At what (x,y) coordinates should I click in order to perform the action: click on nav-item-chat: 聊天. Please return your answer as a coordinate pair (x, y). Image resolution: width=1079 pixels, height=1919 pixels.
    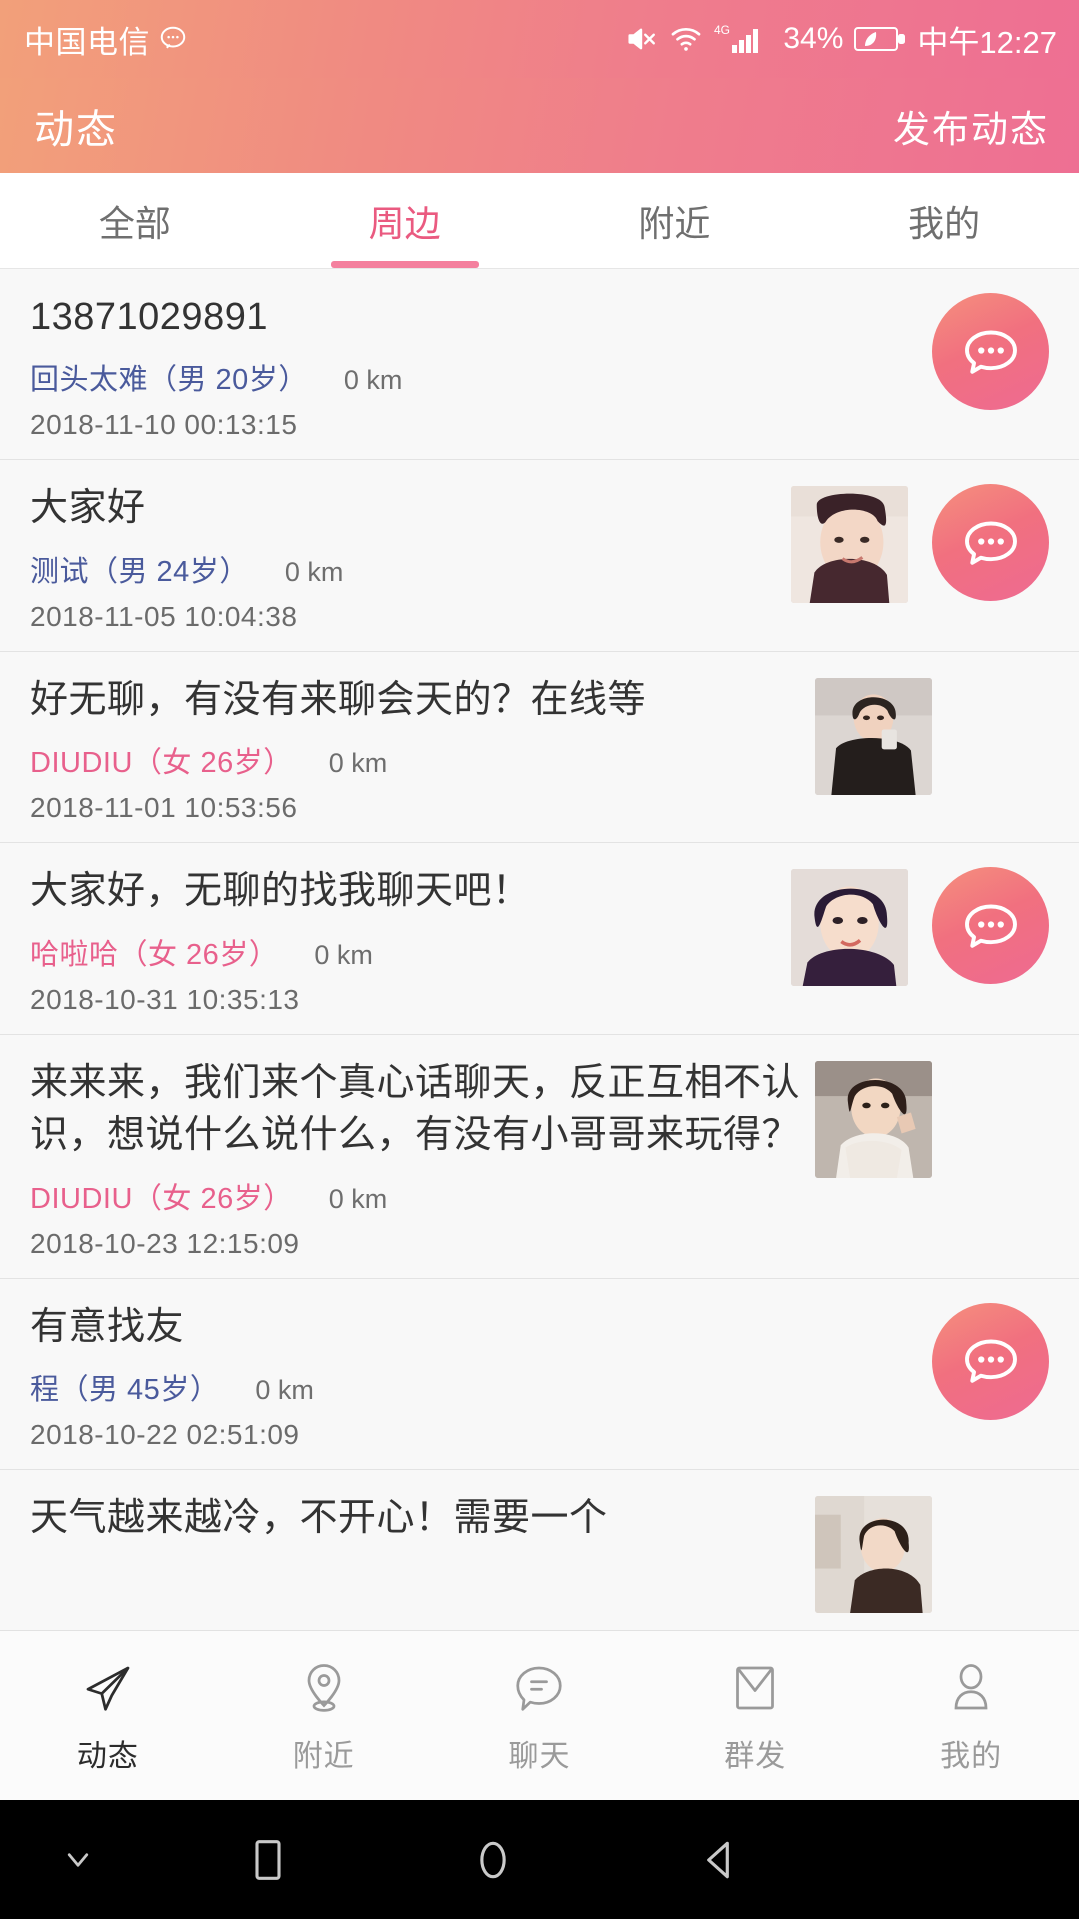
    Looking at the image, I should click on (540, 1716).